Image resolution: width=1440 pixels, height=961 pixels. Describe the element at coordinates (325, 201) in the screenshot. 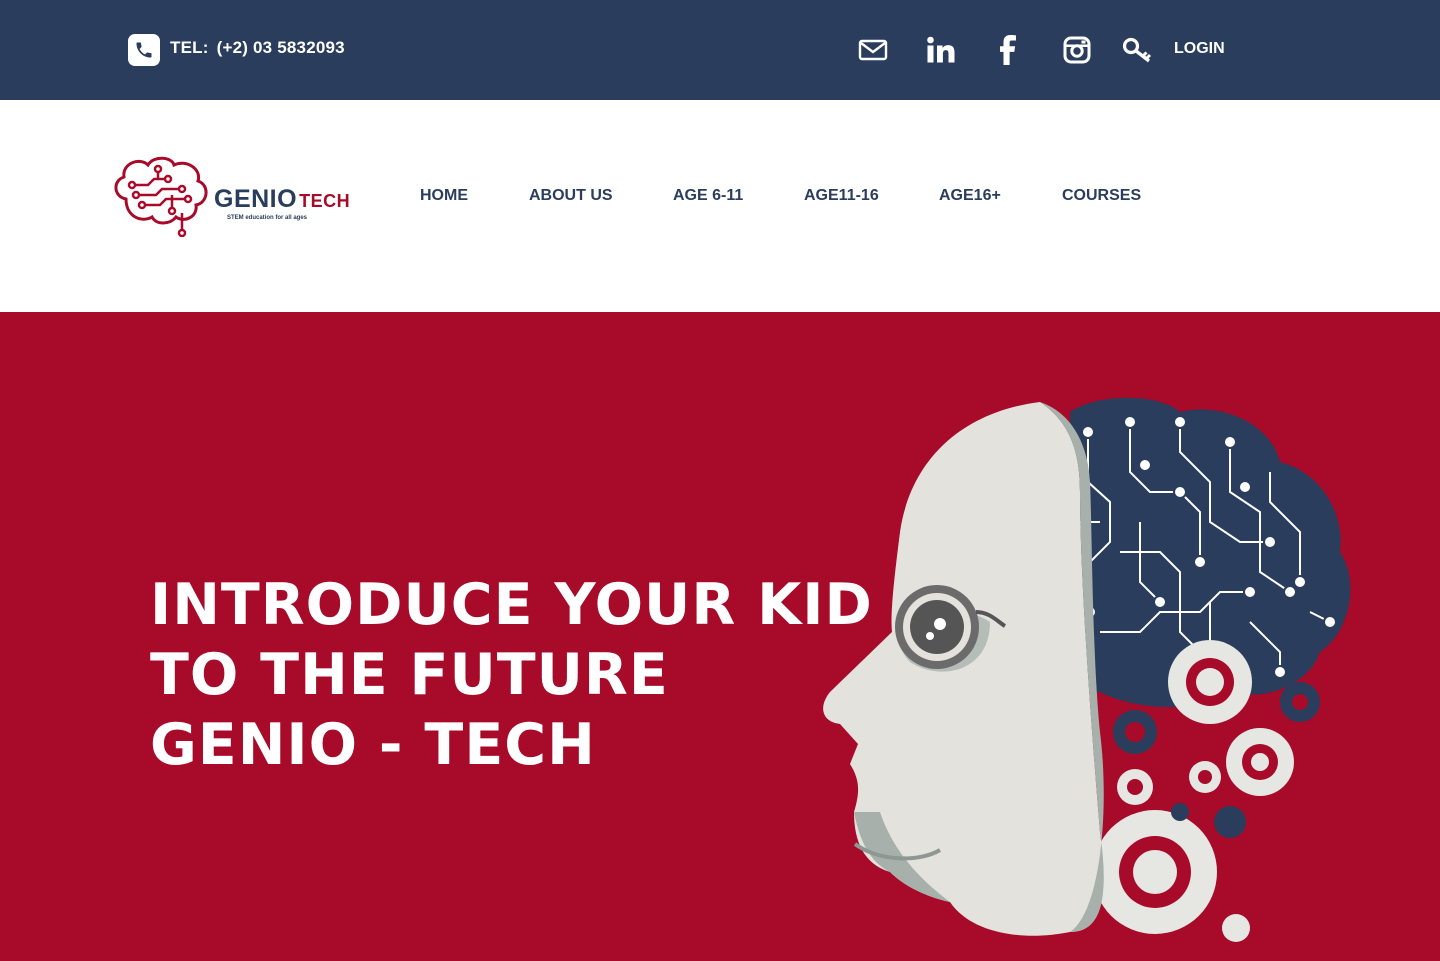

I see `logo-name-accent: TECH` at that location.